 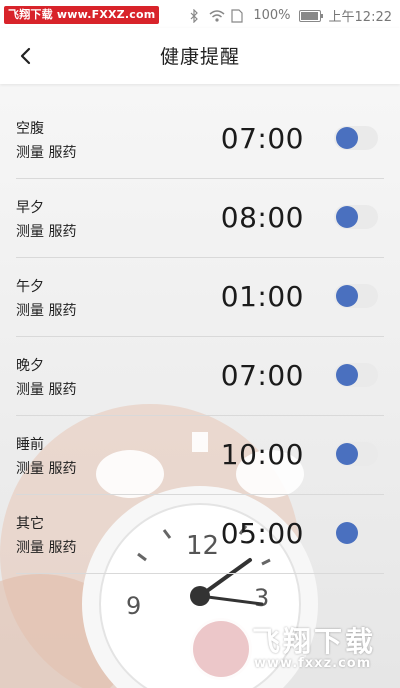 What do you see at coordinates (238, 15) in the screenshot?
I see `sim-card-icon` at bounding box center [238, 15].